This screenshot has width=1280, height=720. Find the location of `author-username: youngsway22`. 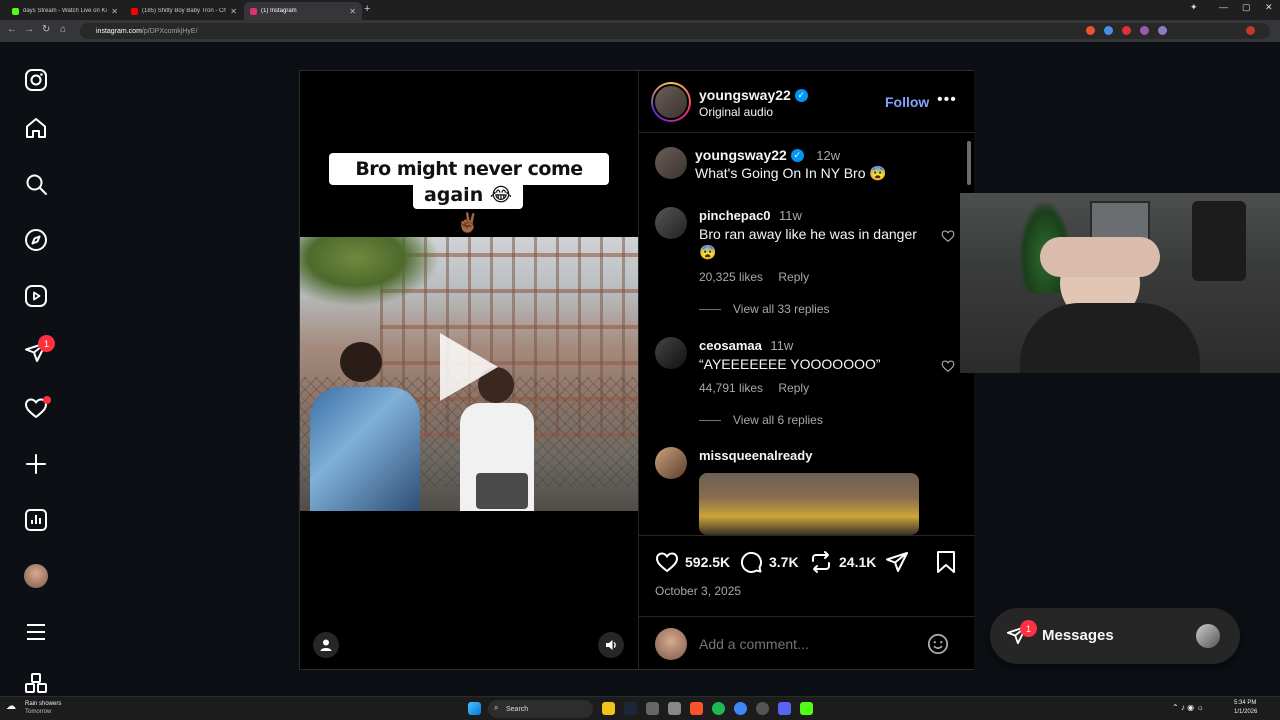

author-username: youngsway22 is located at coordinates (745, 95).